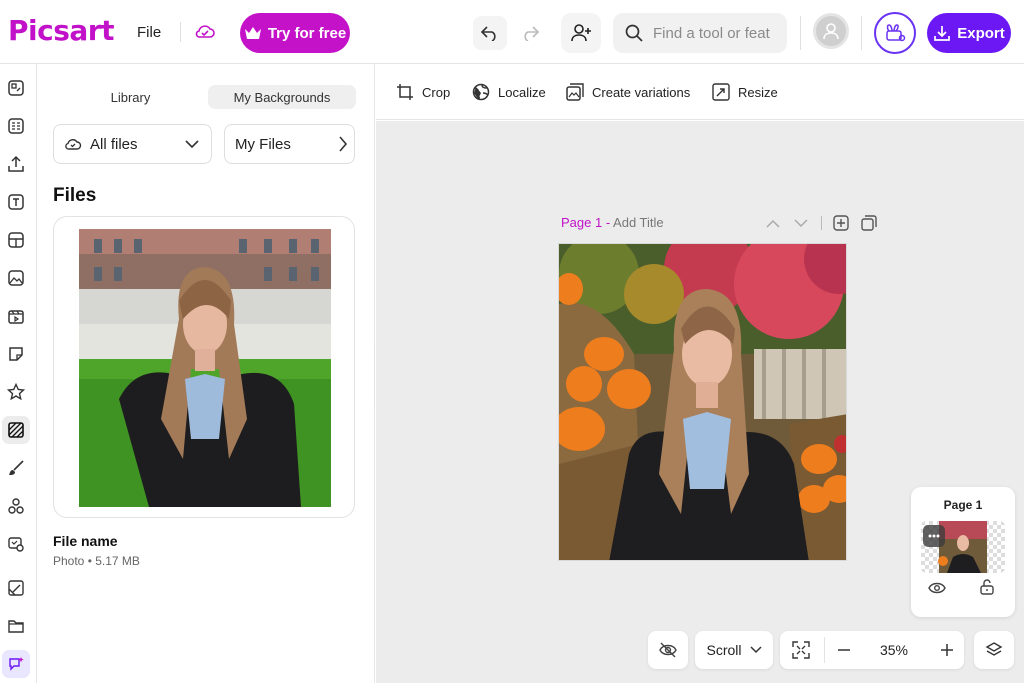 This screenshot has width=1024, height=683. What do you see at coordinates (307, 33) in the screenshot?
I see `try-for-free-label: Try for free` at bounding box center [307, 33].